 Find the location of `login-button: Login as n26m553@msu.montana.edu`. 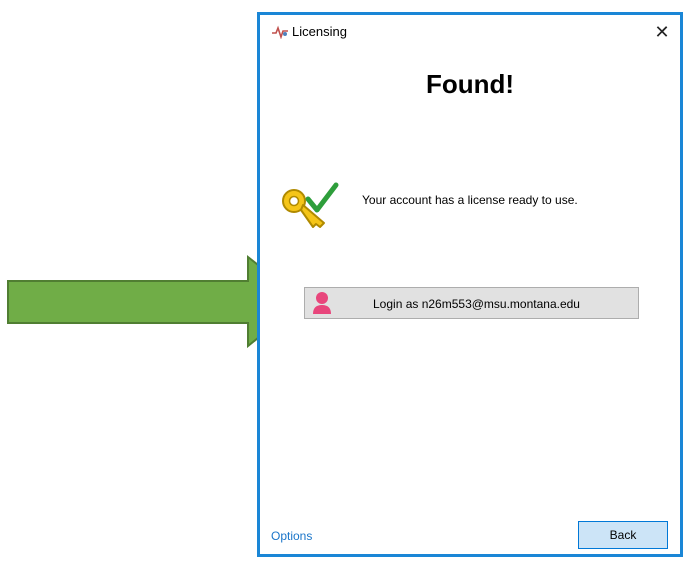

login-button: Login as n26m553@msu.montana.edu is located at coordinates (471, 303).